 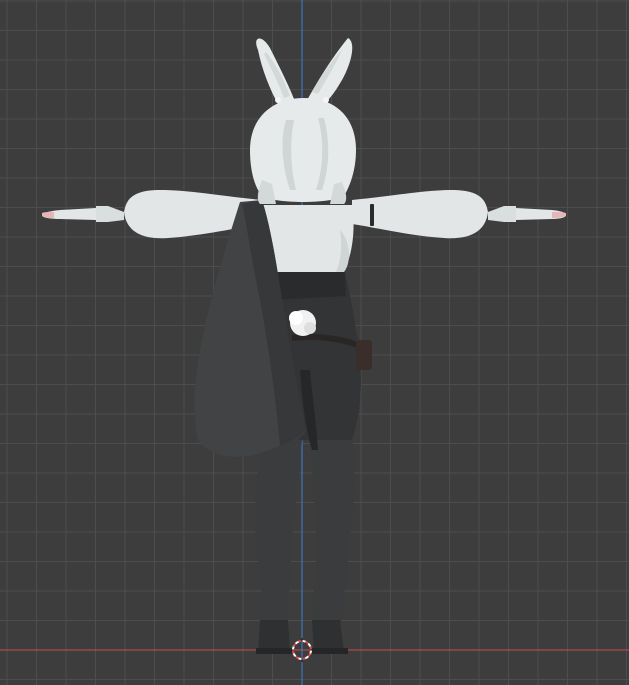 I want to click on wristband, so click(x=372, y=215).